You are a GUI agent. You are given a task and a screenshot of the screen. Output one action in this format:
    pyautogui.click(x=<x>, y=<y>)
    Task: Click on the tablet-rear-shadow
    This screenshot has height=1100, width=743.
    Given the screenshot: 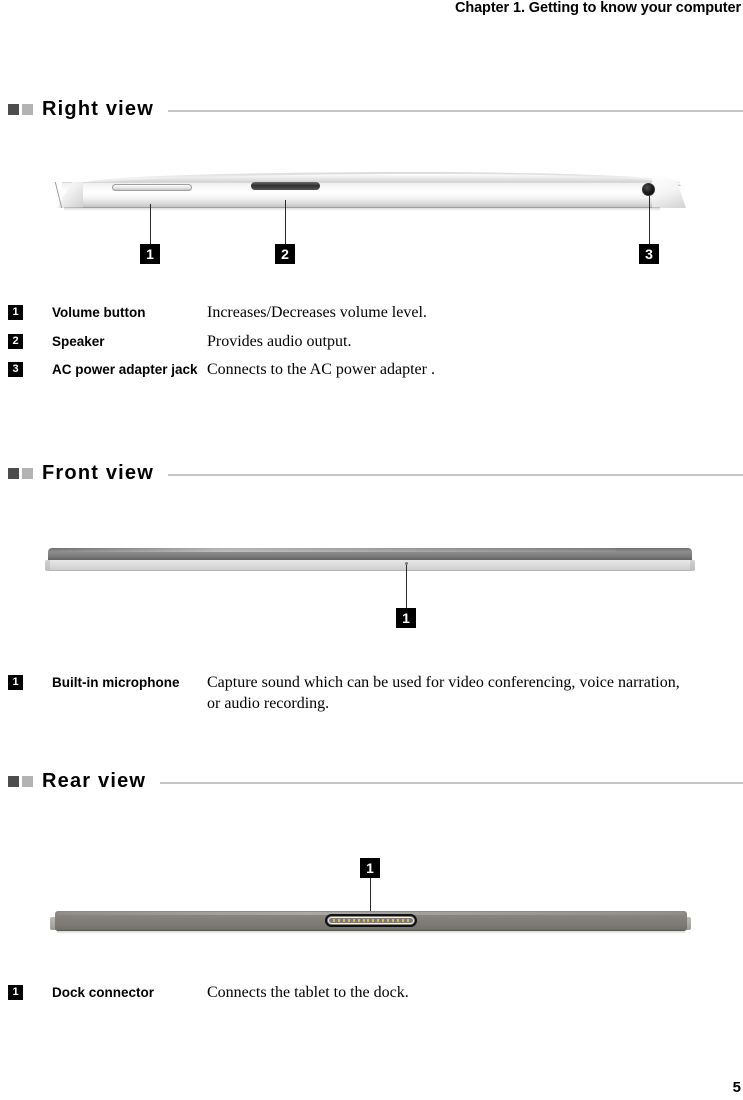 What is the action you would take?
    pyautogui.click(x=371, y=932)
    